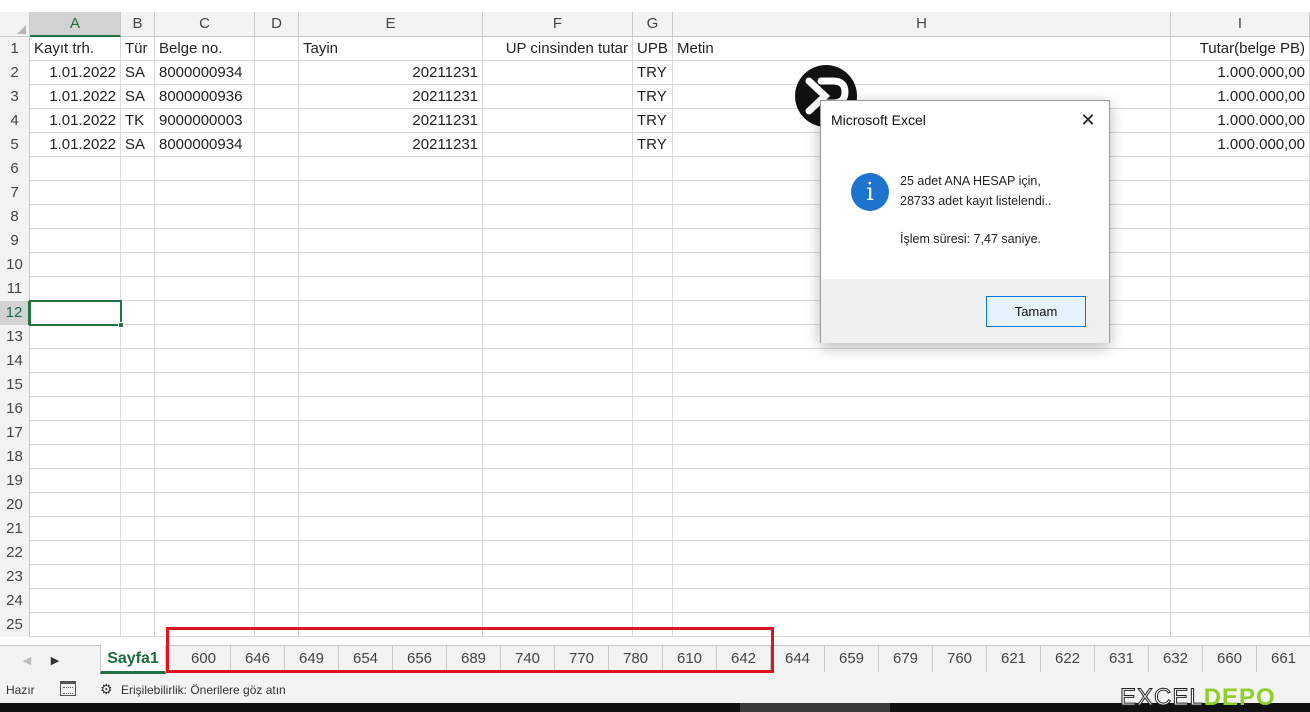  I want to click on selected-cell, so click(76, 314).